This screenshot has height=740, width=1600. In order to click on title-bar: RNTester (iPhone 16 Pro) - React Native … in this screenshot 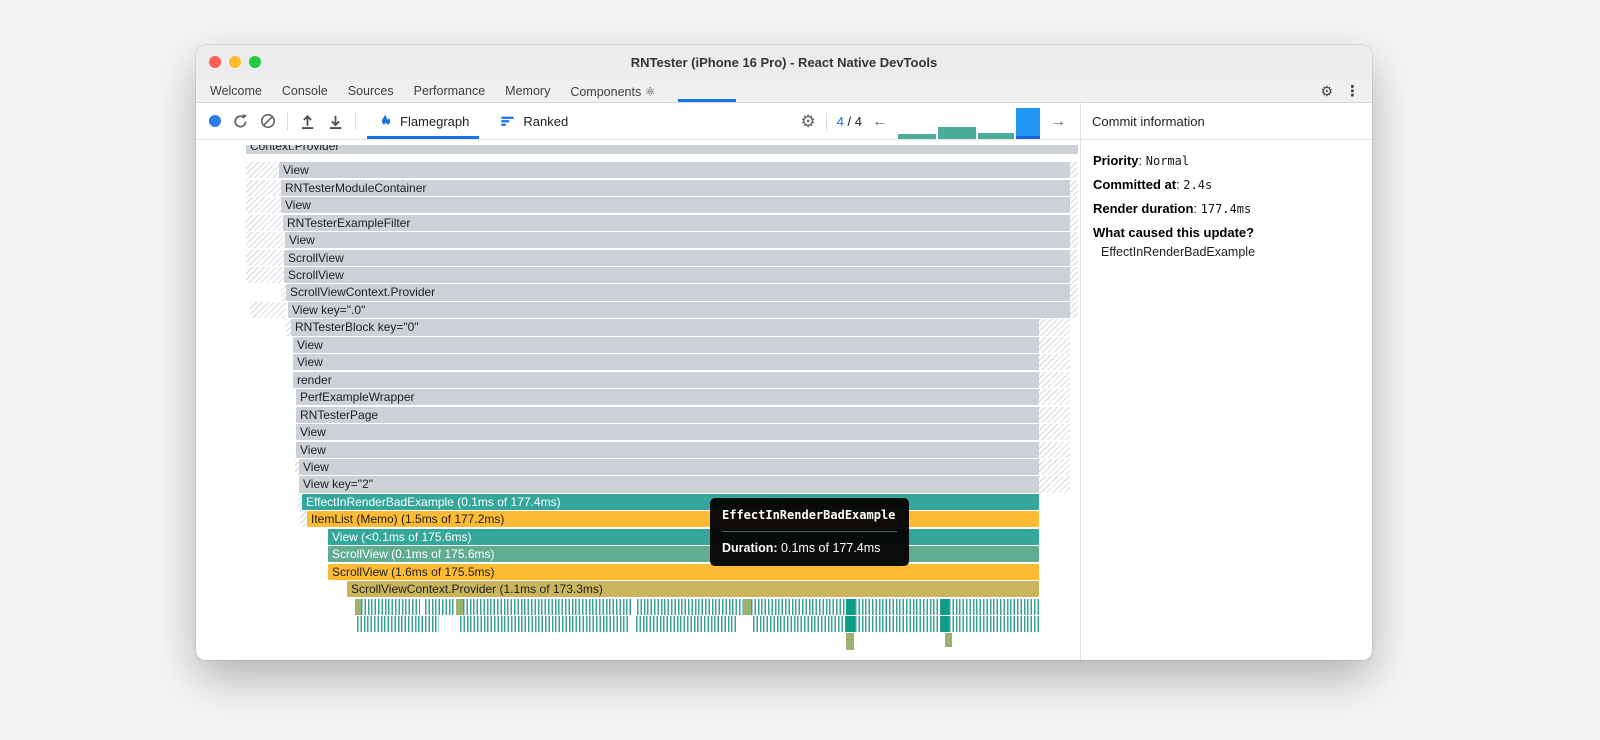, I will do `click(784, 62)`.